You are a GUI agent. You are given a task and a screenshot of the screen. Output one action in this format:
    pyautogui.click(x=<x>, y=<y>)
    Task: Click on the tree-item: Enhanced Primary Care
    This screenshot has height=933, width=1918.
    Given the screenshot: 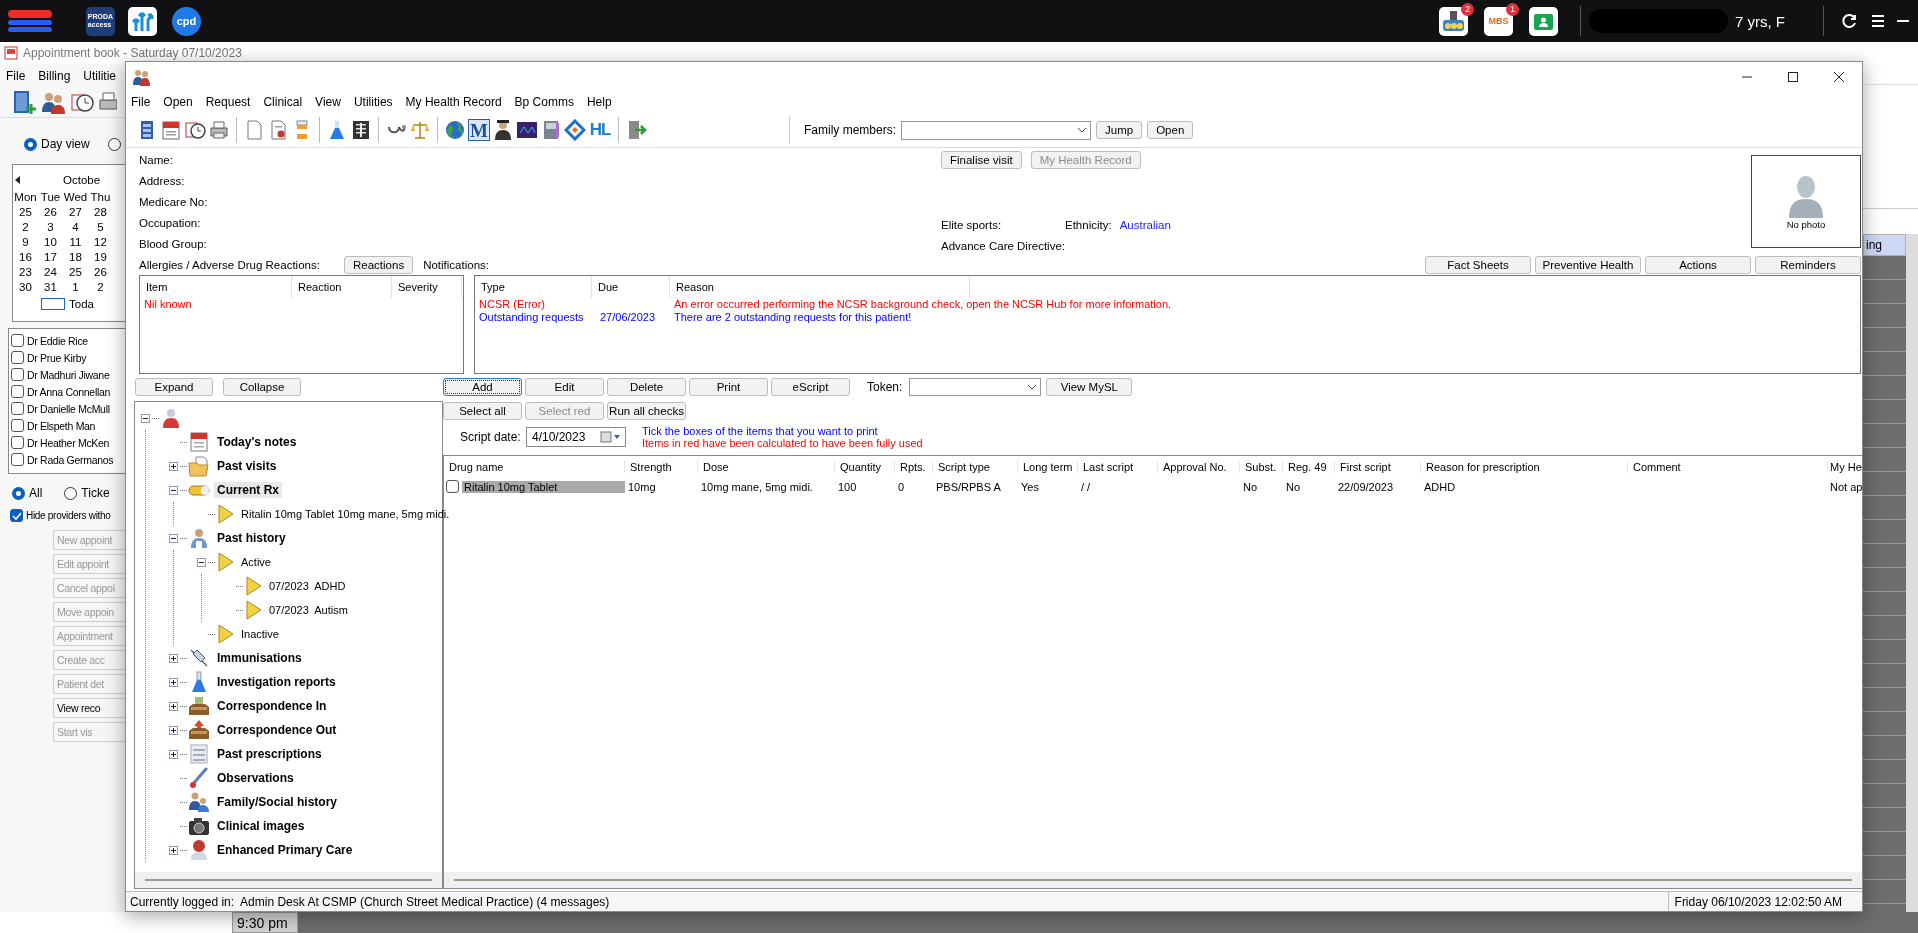 What is the action you would take?
    pyautogui.click(x=285, y=850)
    